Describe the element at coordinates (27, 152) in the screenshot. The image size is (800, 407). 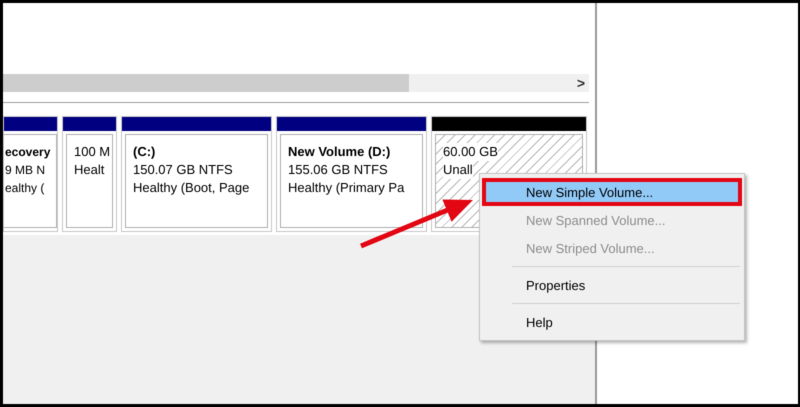
I see `partition-label: ecovery` at that location.